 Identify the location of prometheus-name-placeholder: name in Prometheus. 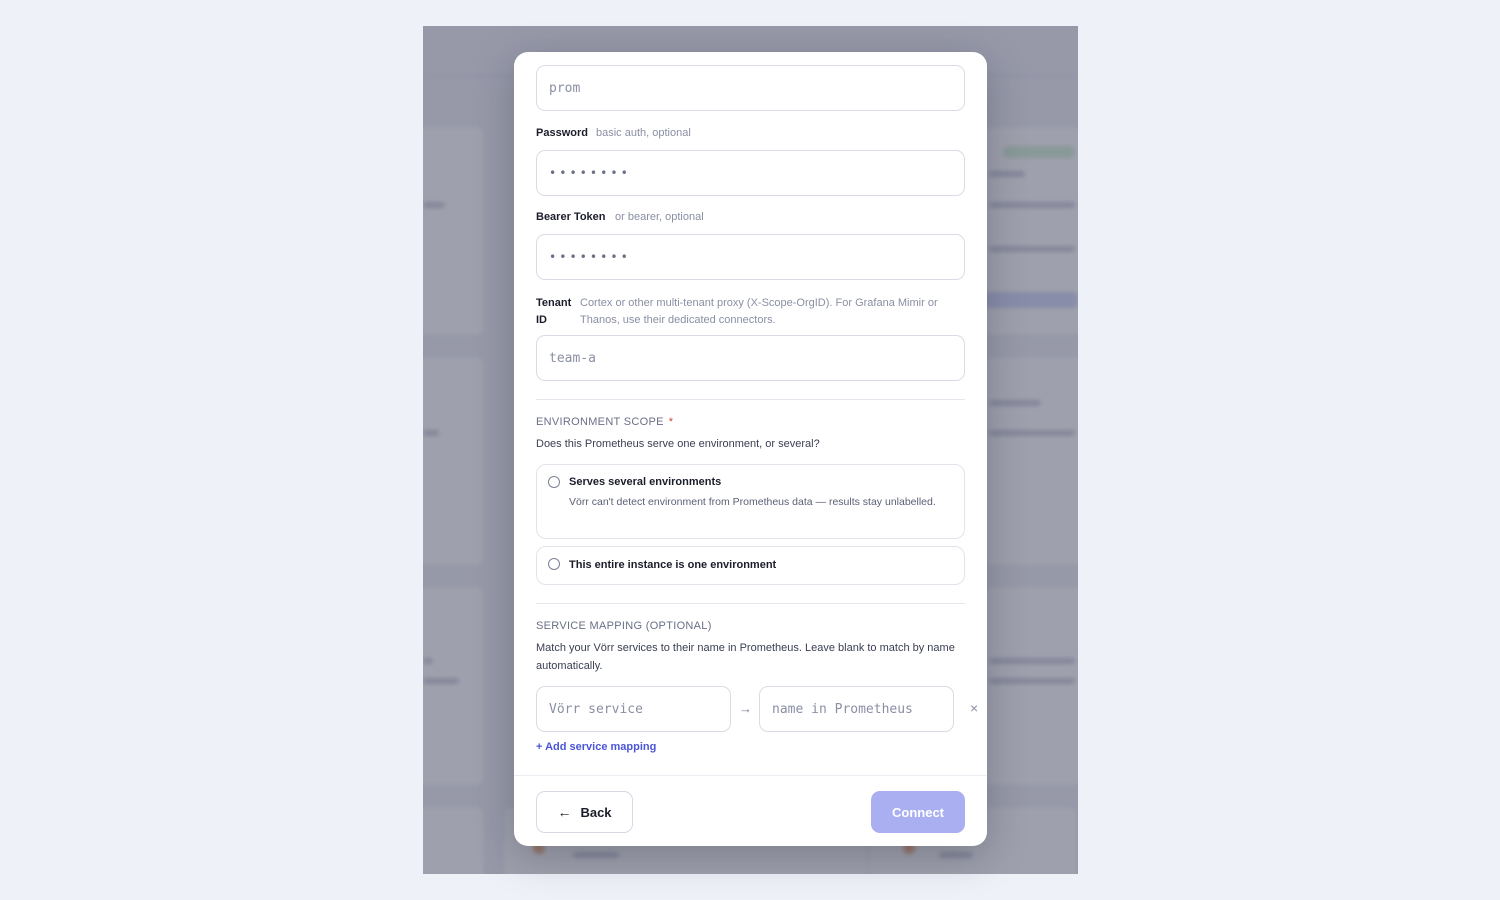
(842, 709).